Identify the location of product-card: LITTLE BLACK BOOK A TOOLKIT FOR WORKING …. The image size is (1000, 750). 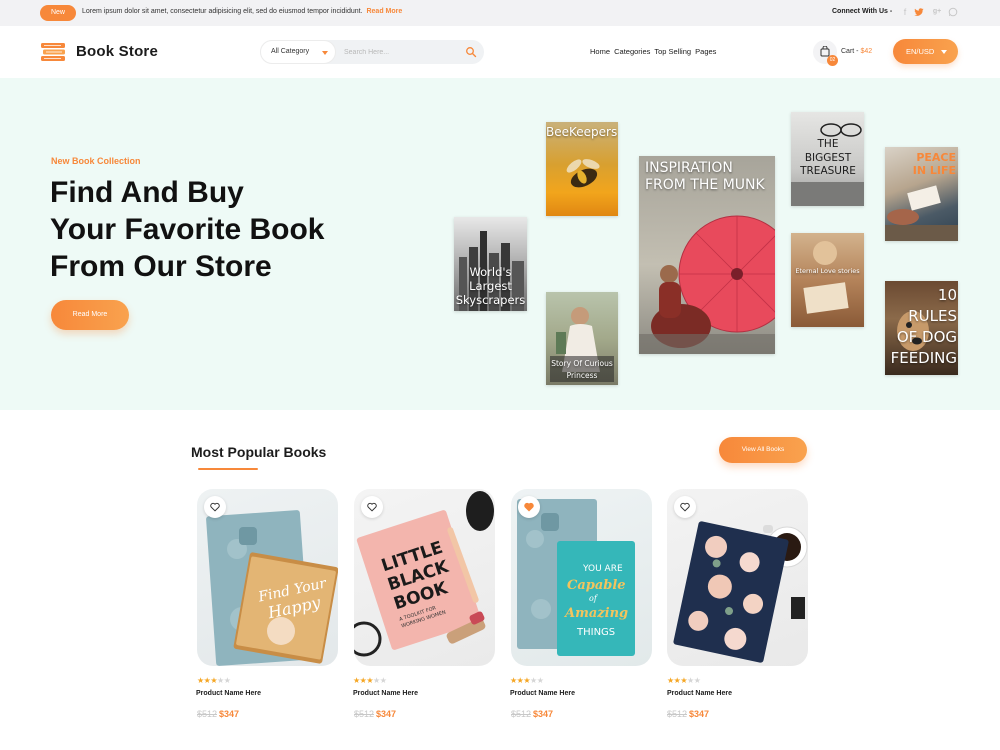
(424, 578).